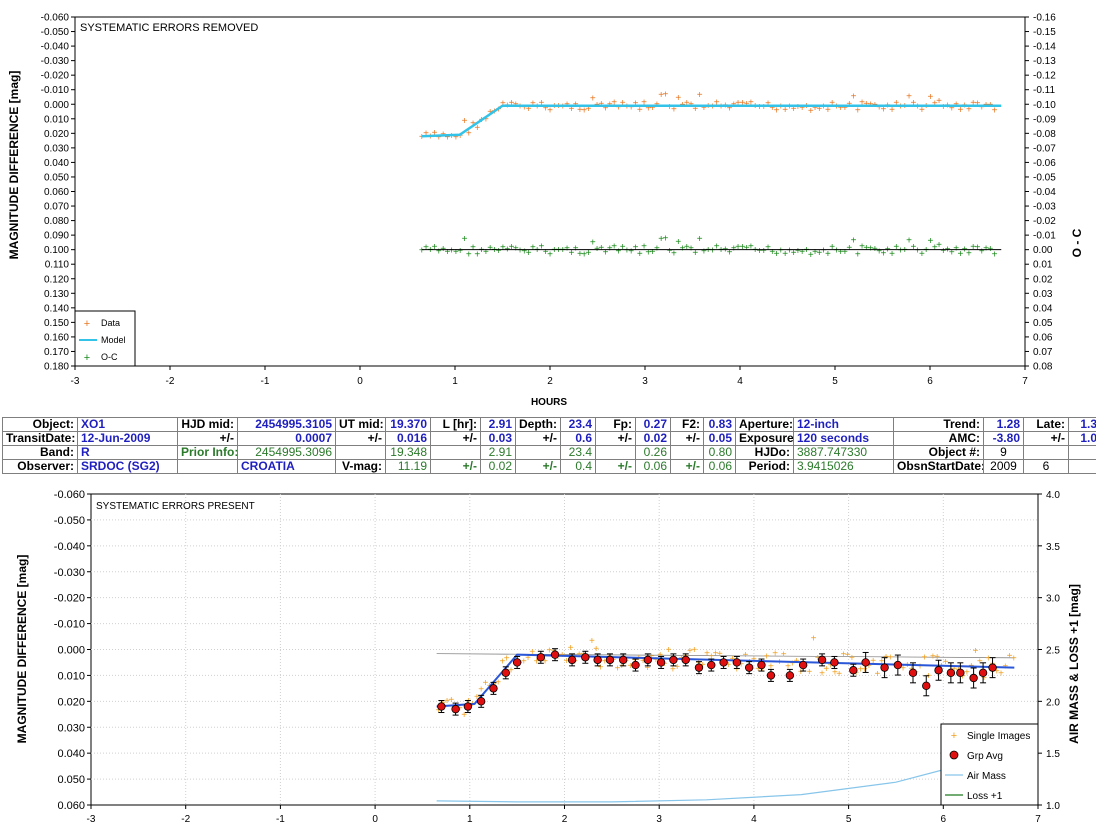 The width and height of the screenshot is (1096, 833). Describe the element at coordinates (408, 424) in the screenshot. I see `info-cell: 19.370` at that location.